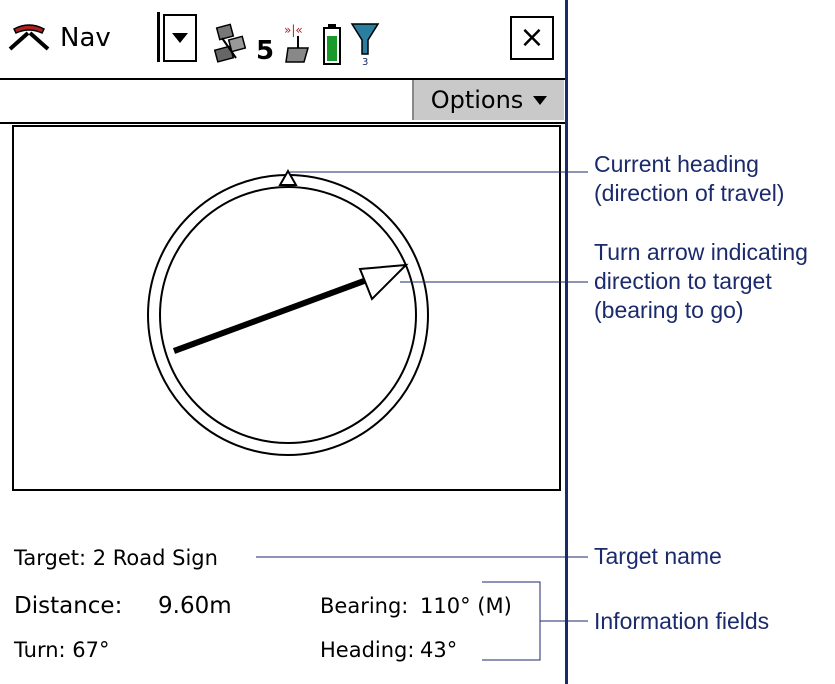 This screenshot has width=835, height=684. I want to click on compass-graphic, so click(288, 312).